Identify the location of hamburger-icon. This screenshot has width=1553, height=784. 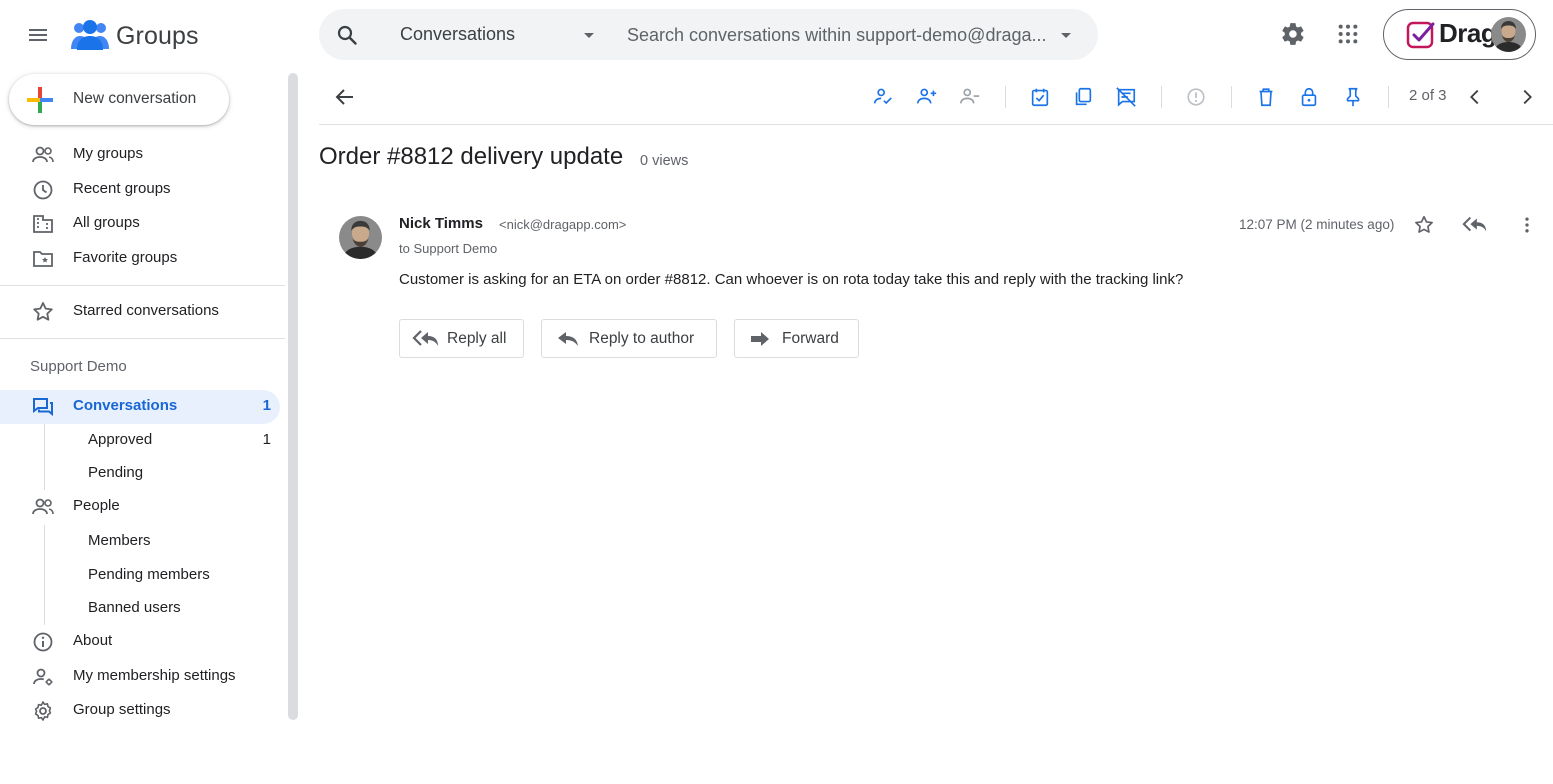
(38, 35).